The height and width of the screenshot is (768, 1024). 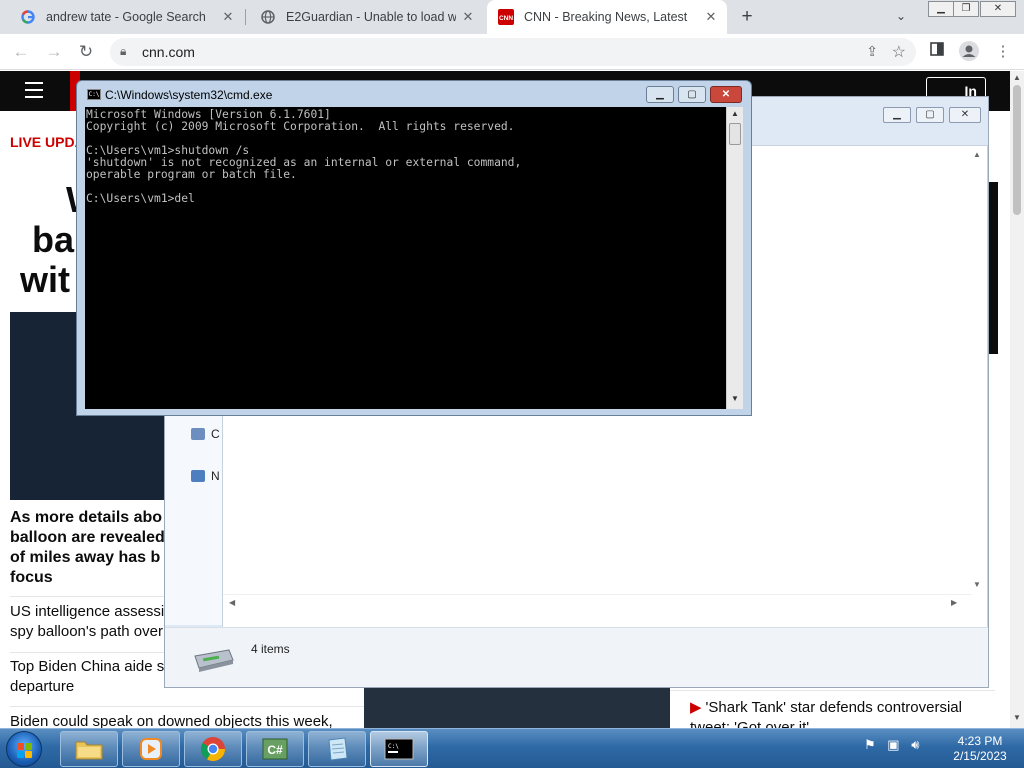 I want to click on folder-icon, so click(x=89, y=750).